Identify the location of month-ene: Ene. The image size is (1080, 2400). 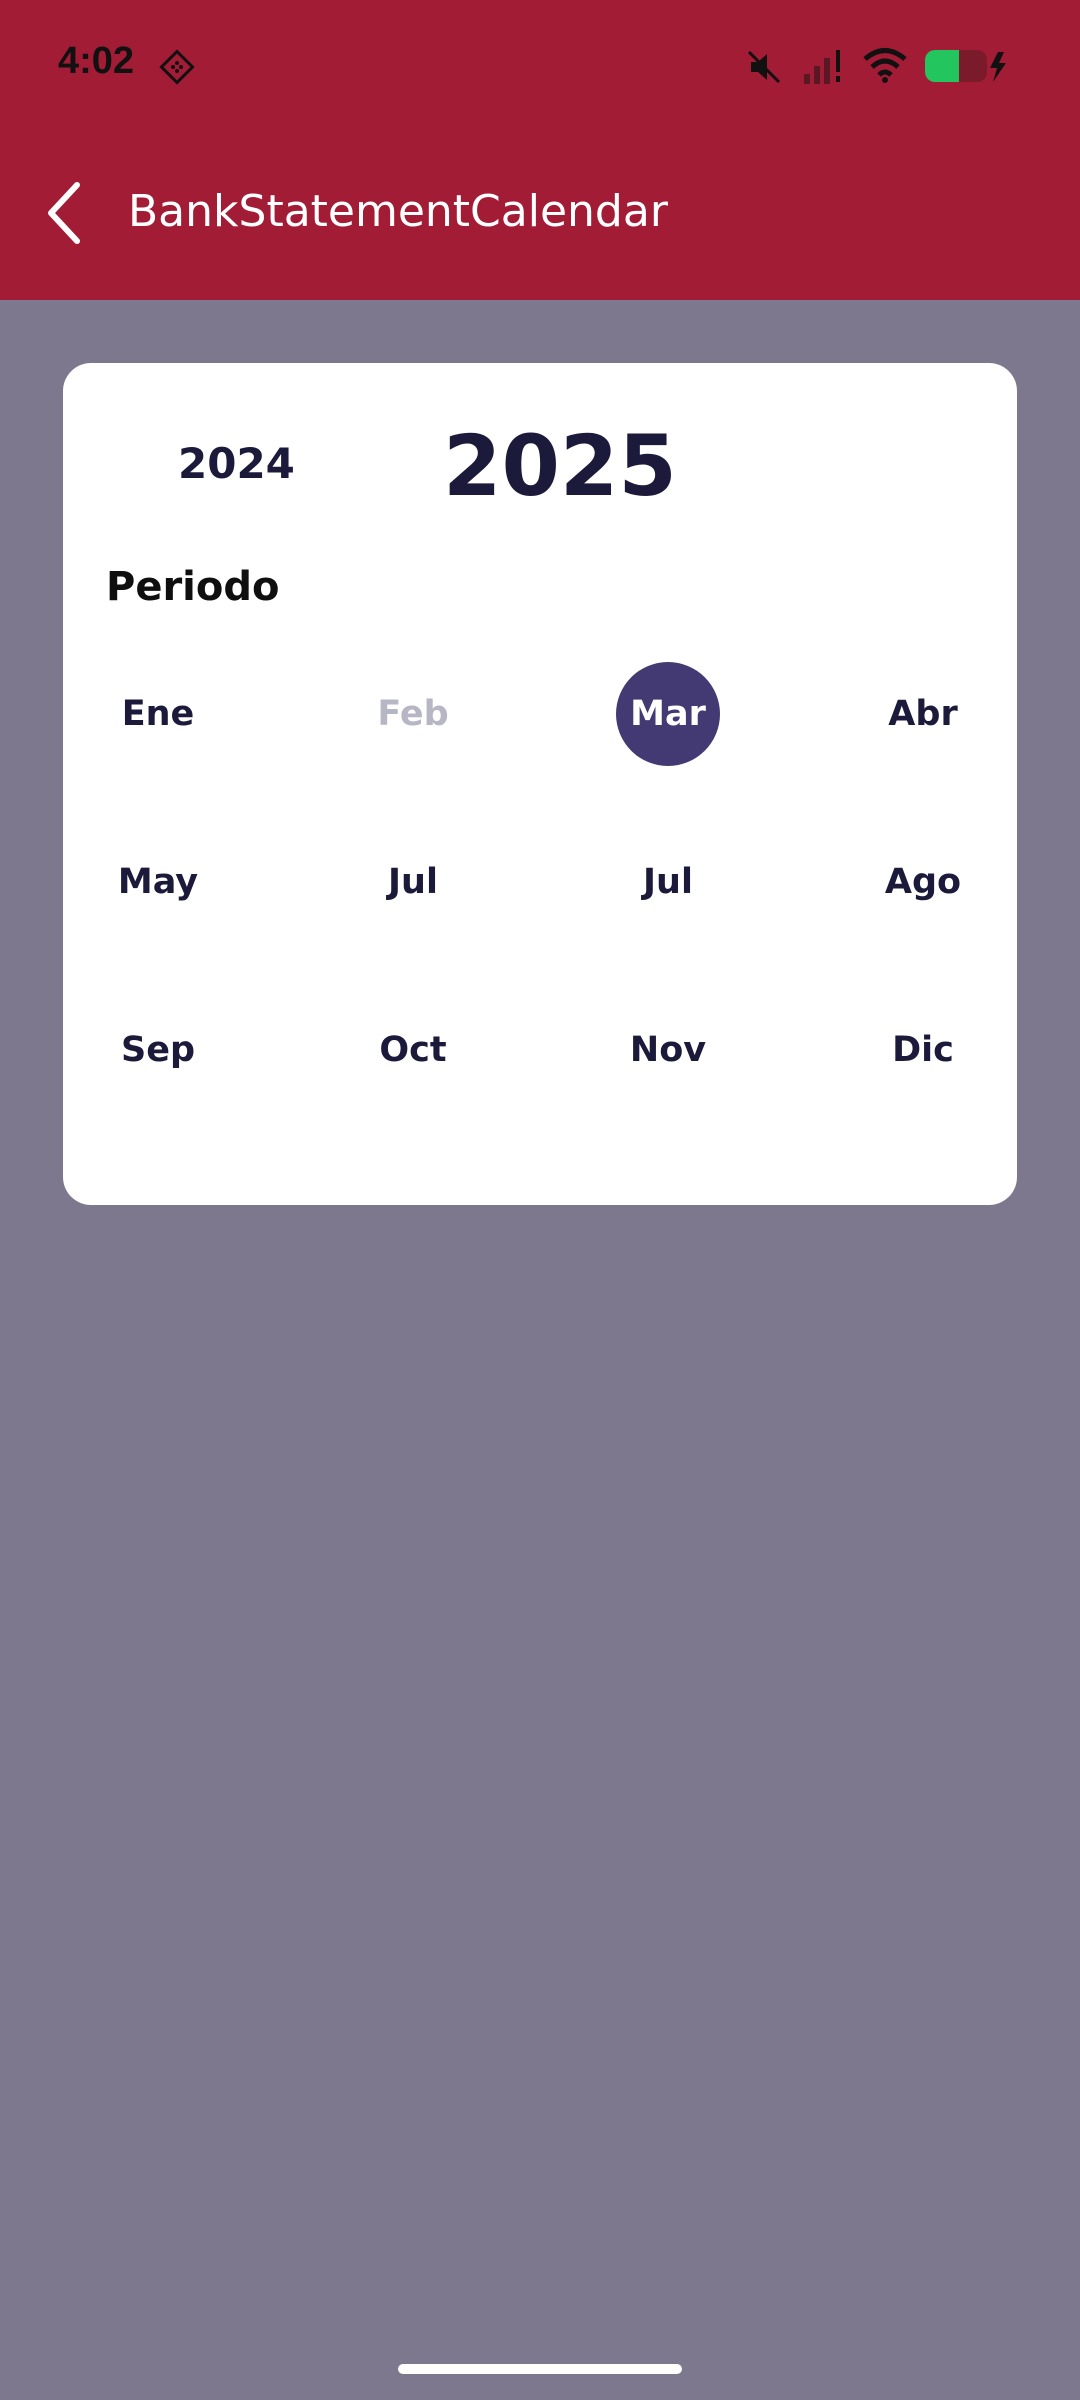
(158, 714).